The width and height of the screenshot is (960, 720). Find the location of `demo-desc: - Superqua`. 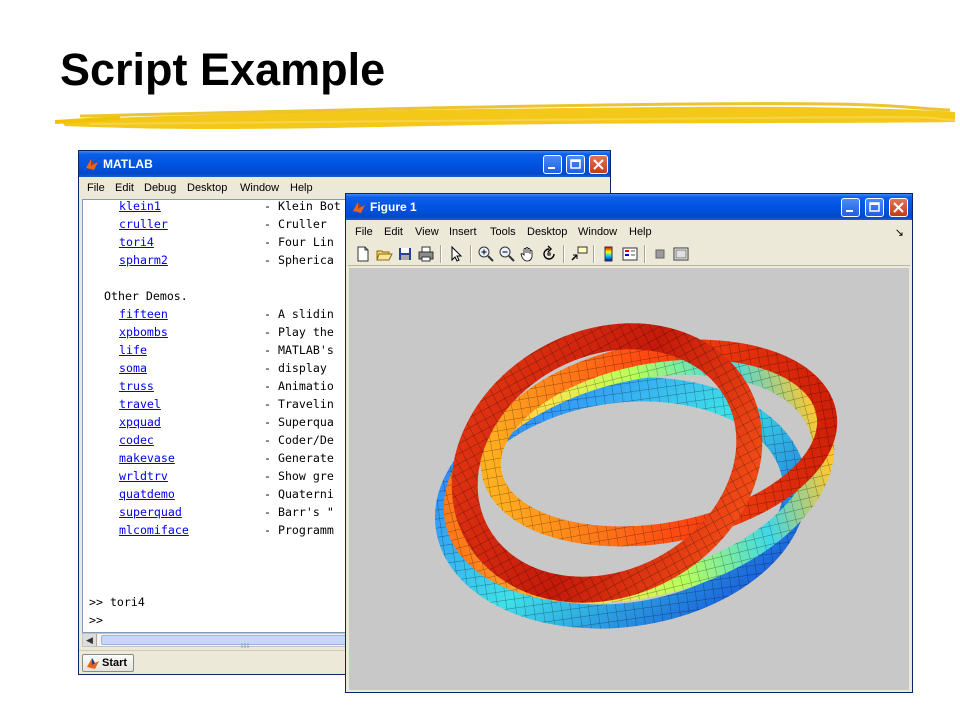

demo-desc: - Superqua is located at coordinates (299, 422).